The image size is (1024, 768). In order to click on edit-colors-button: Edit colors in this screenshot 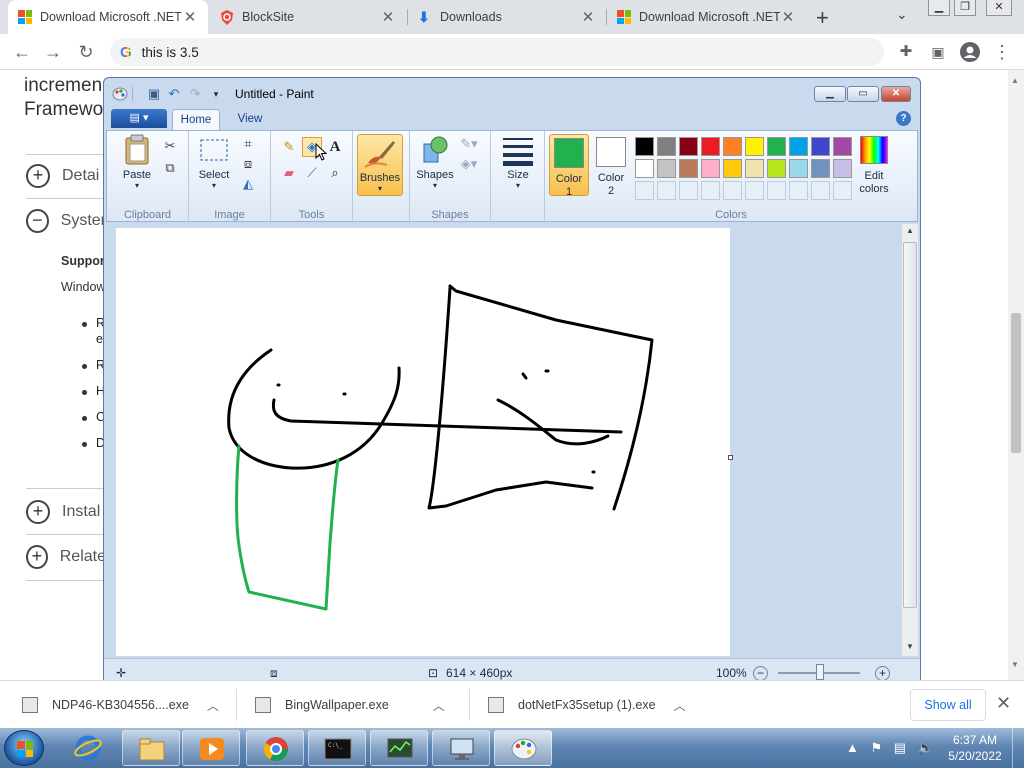, I will do `click(874, 165)`.